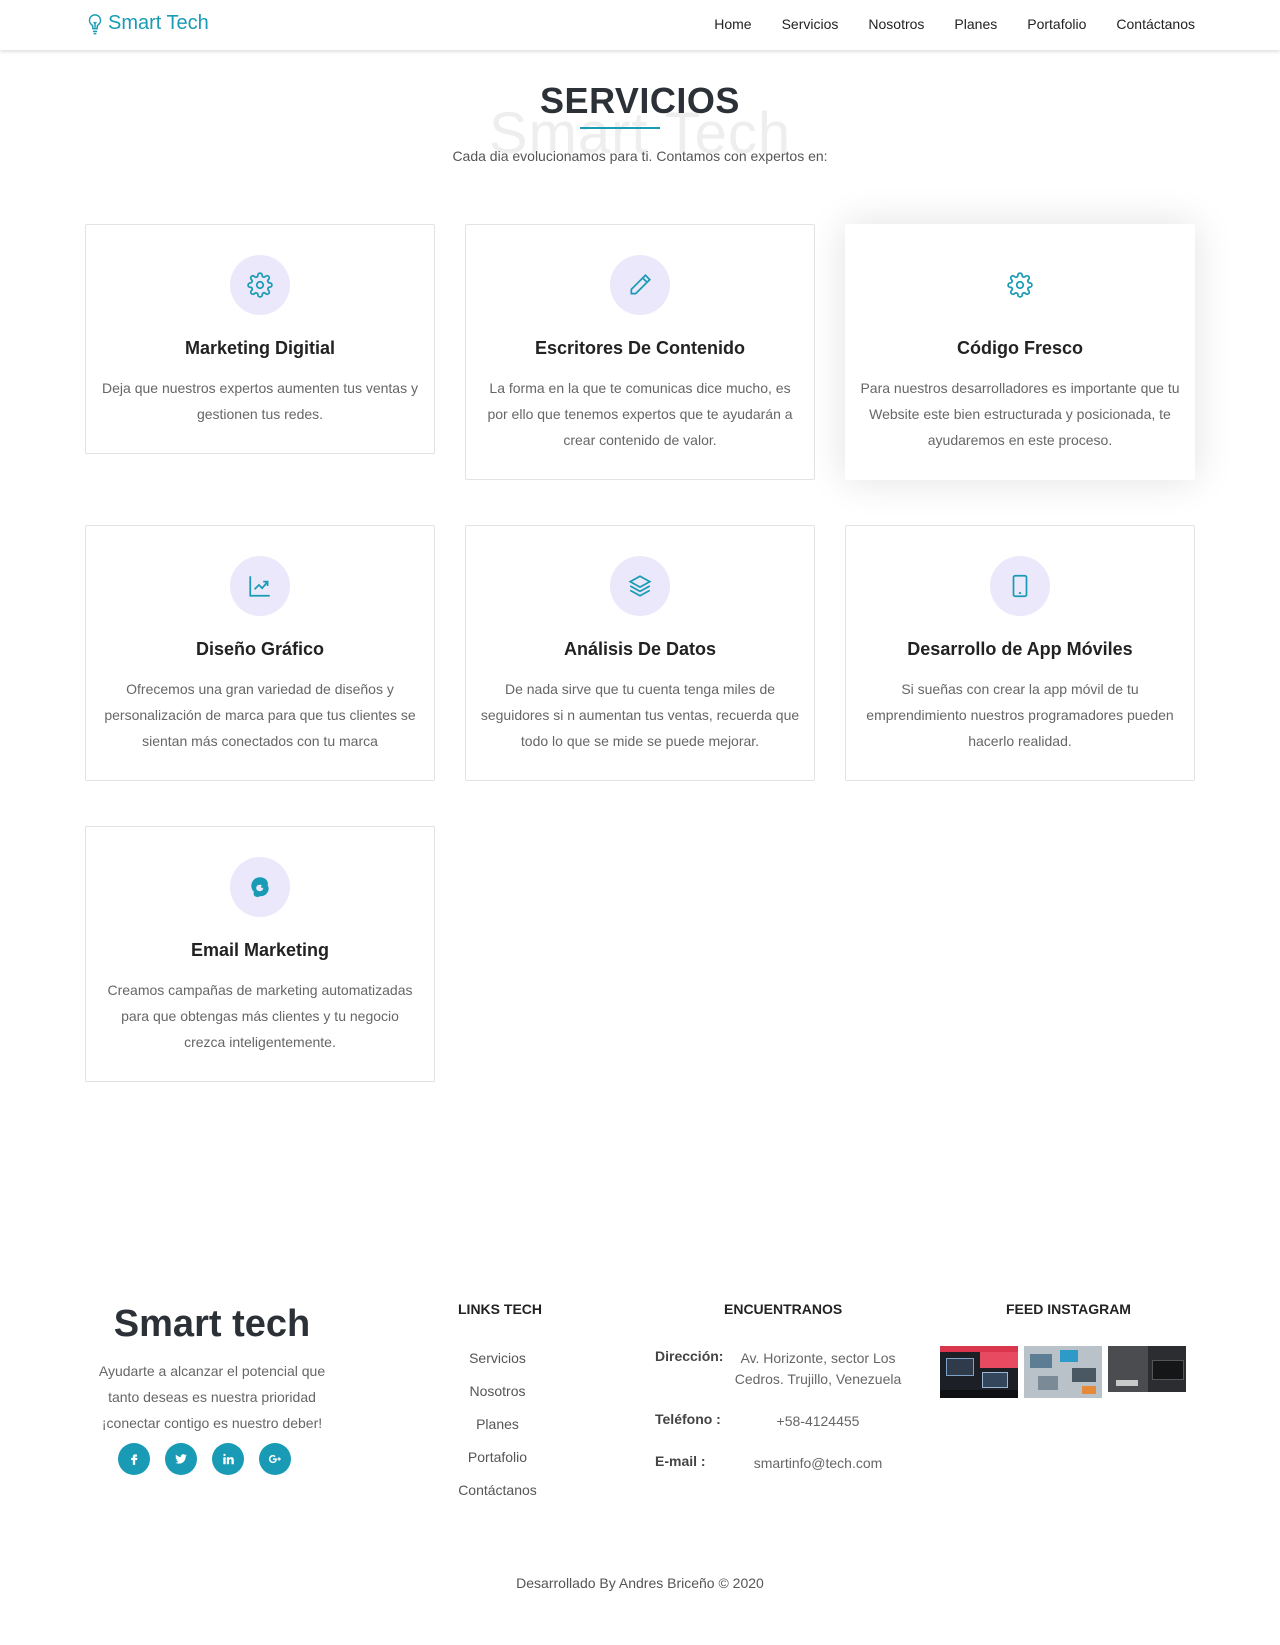  I want to click on brand-logo-link: Smart Tech, so click(147, 23).